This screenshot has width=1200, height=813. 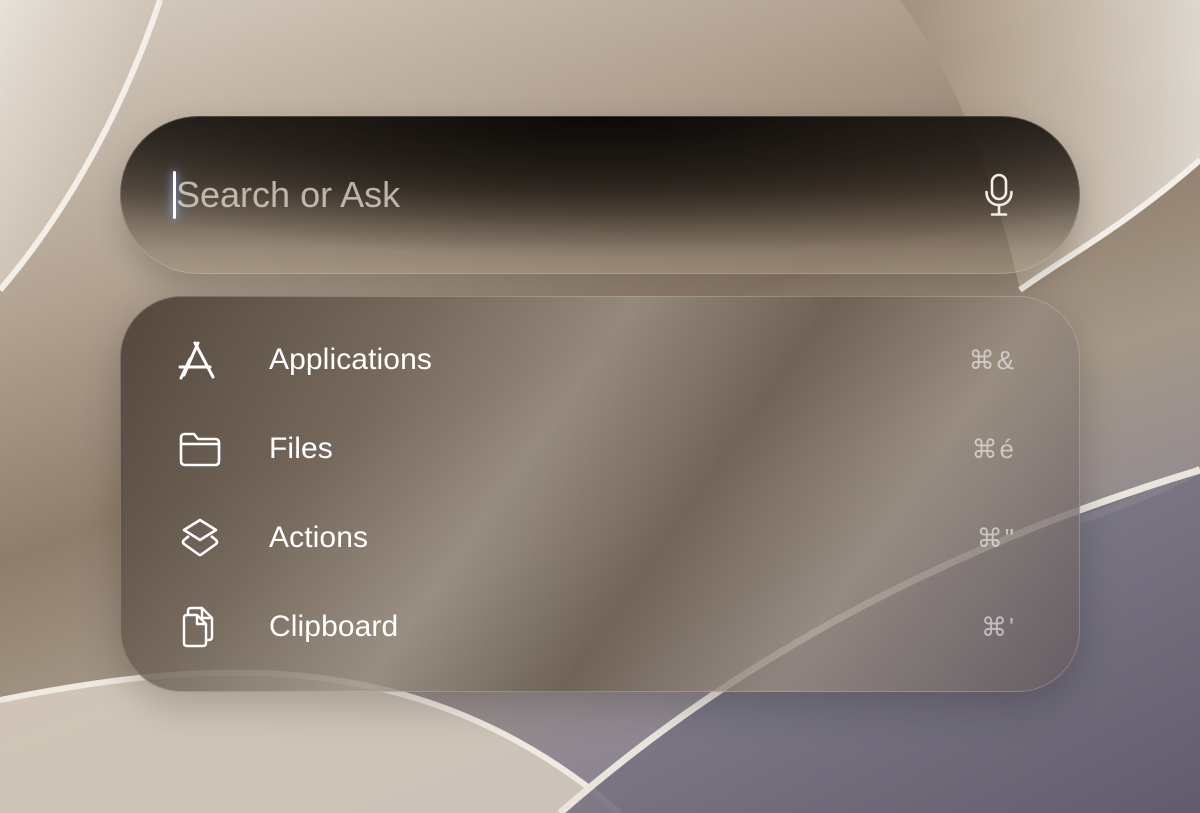 I want to click on microphone-button, so click(x=999, y=195).